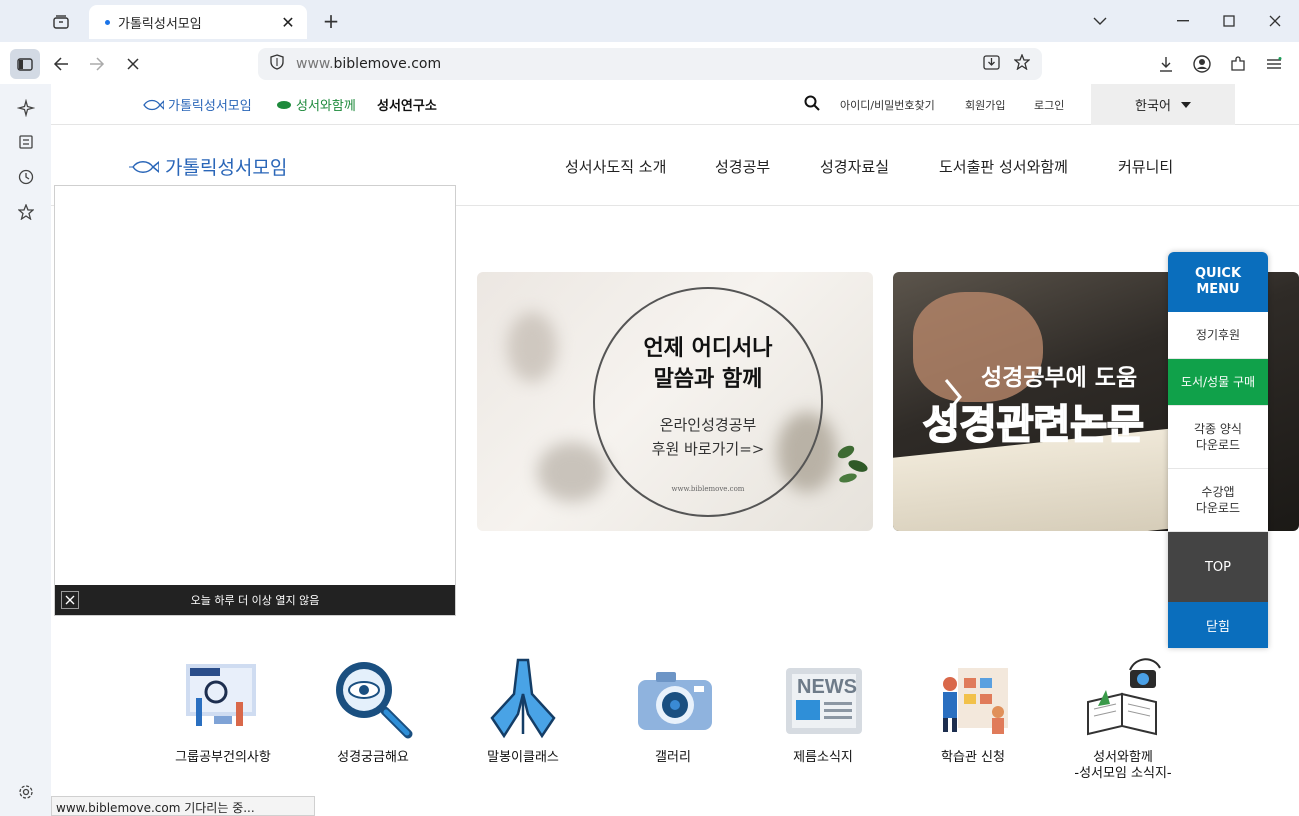 Image resolution: width=1299 pixels, height=816 pixels. What do you see at coordinates (708, 489) in the screenshot?
I see `banner1-url: www.biblemove.com` at bounding box center [708, 489].